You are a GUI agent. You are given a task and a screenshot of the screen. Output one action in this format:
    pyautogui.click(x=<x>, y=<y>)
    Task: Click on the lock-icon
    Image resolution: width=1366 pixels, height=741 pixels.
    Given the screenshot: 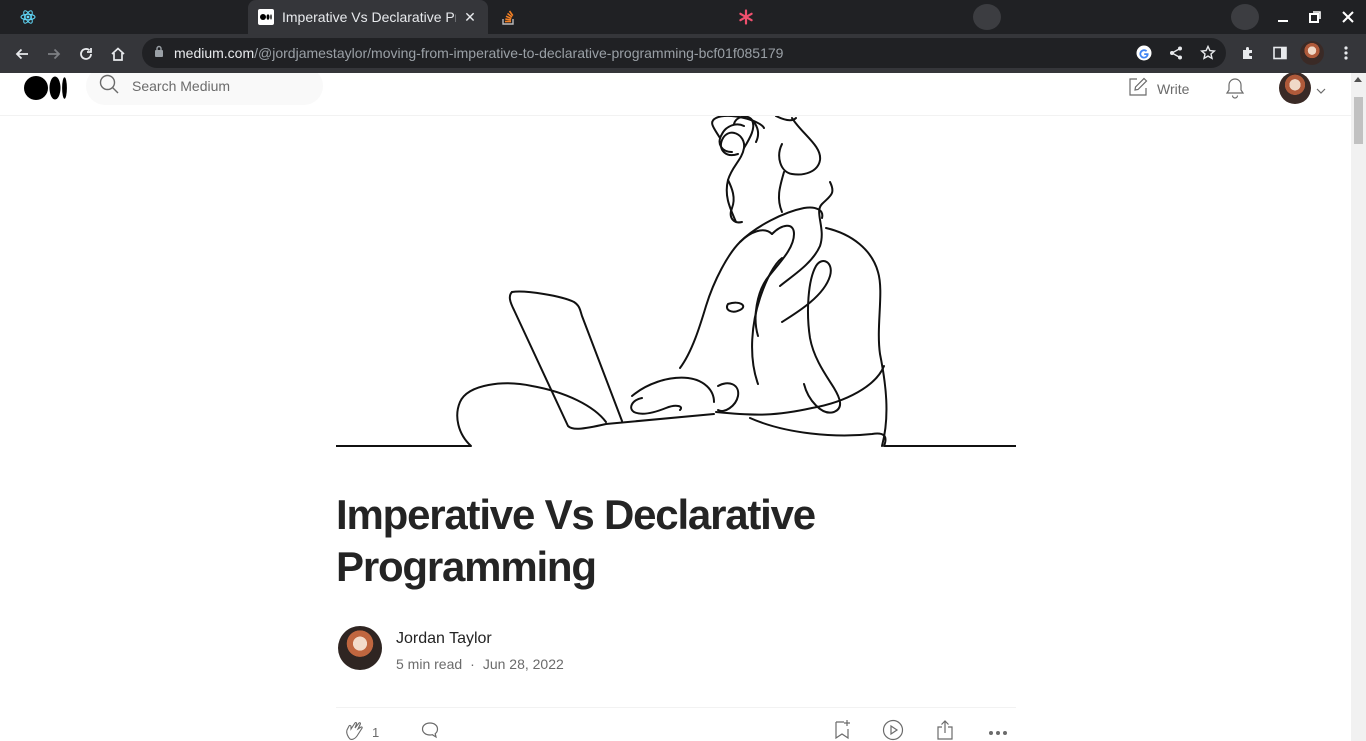 What is the action you would take?
    pyautogui.click(x=159, y=53)
    